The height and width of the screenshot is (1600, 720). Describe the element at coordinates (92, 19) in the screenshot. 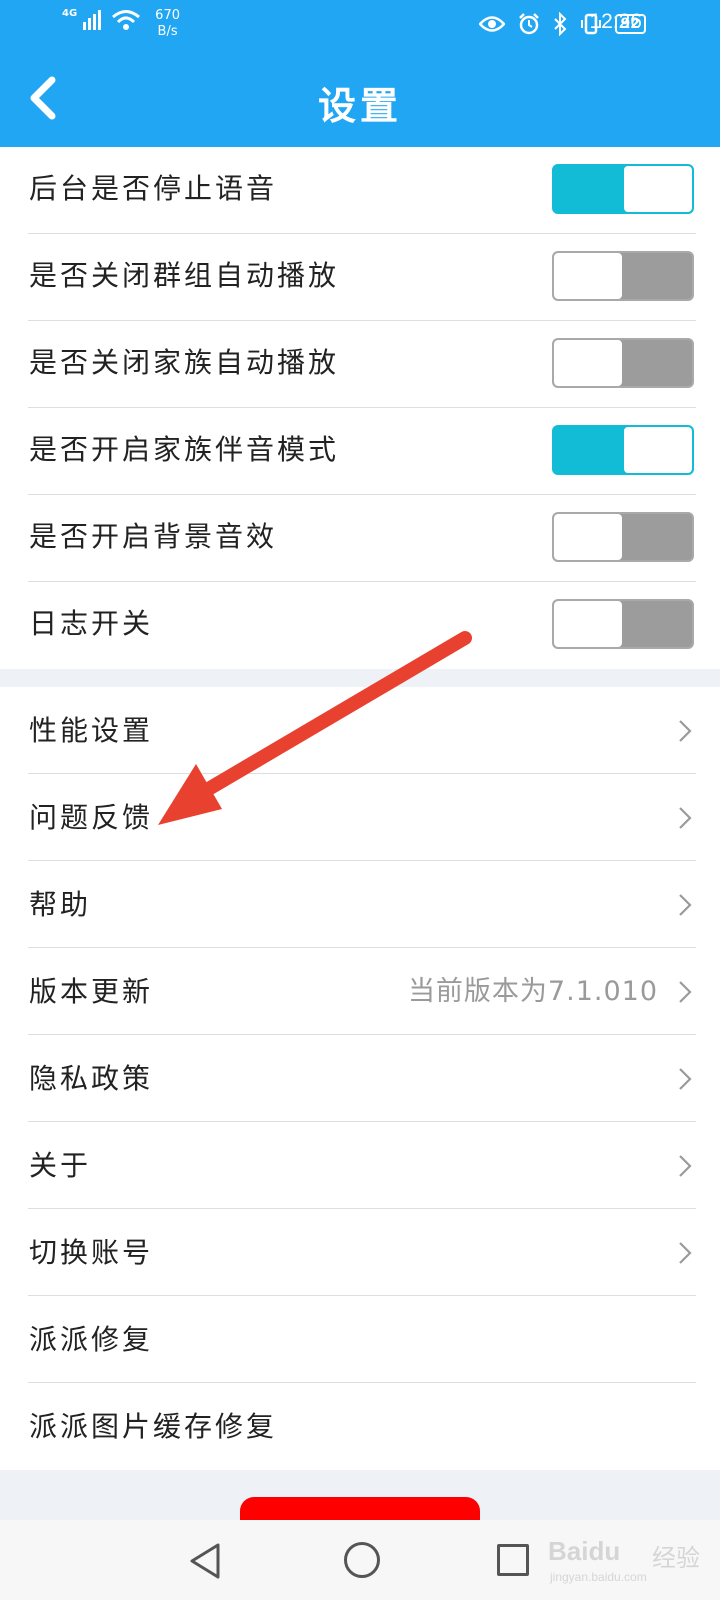

I see `signal-icon` at that location.